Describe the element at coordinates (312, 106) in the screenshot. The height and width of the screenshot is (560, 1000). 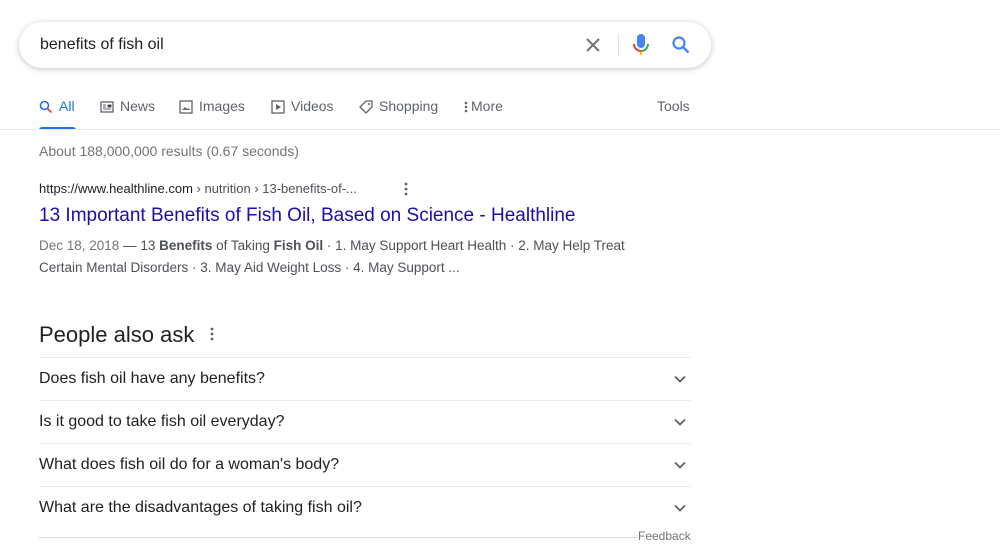
I see `tab-label: Videos` at that location.